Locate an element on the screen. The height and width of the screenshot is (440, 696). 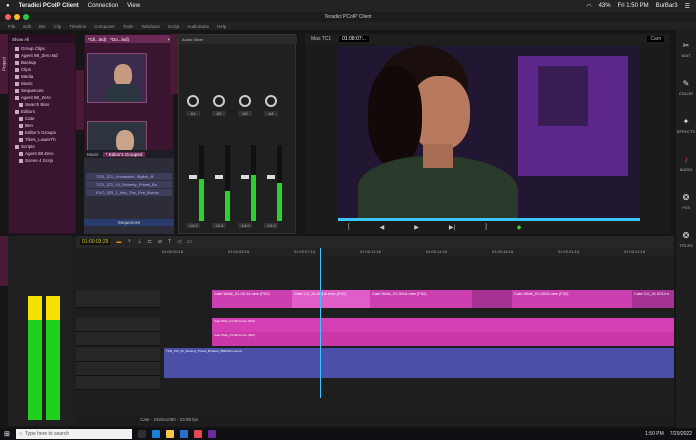
workspace-color: ✎ COLOR is located at coordinates (686, 87).